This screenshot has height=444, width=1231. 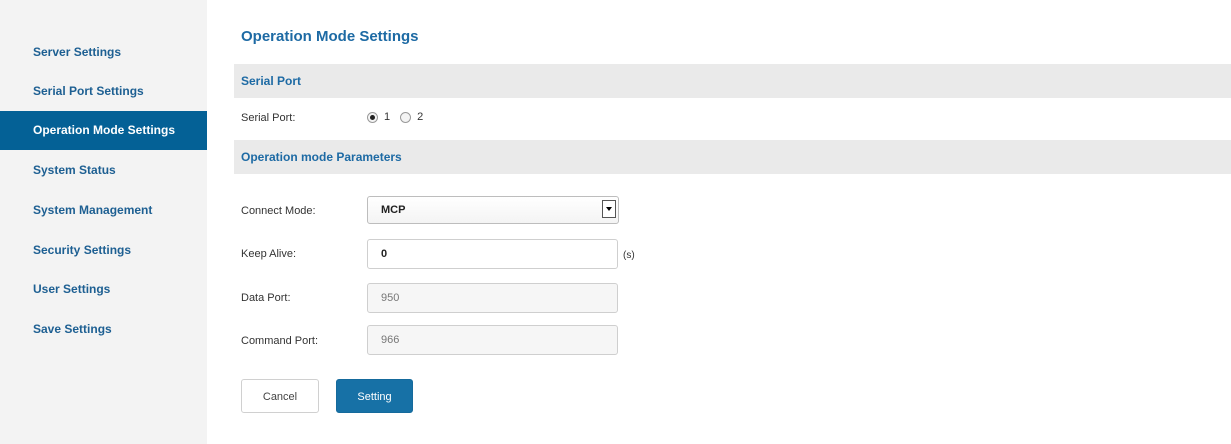 What do you see at coordinates (103, 210) in the screenshot?
I see `sidebar-item-system-management: System Management` at bounding box center [103, 210].